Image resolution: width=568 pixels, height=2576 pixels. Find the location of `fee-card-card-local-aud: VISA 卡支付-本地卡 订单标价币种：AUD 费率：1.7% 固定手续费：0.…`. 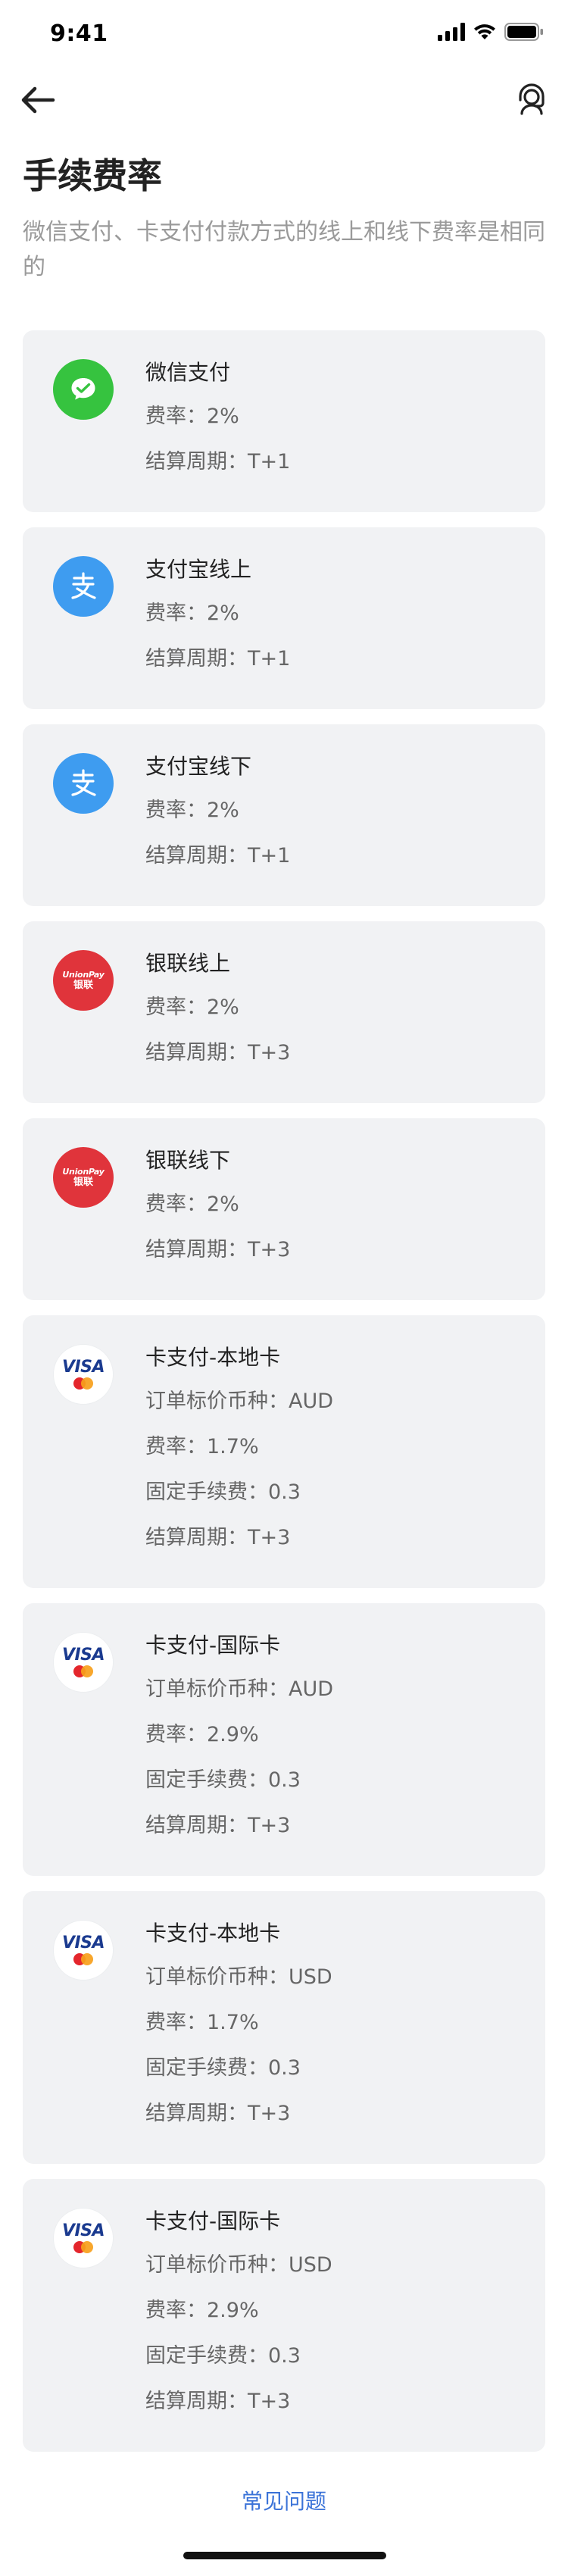

fee-card-card-local-aud: VISA 卡支付-本地卡 订单标价币种：AUD 费率：1.7% 固定手续费：0.… is located at coordinates (284, 1451).